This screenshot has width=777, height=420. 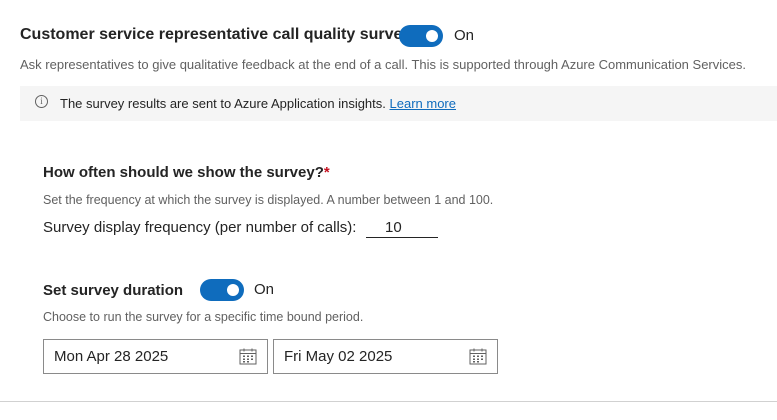 I want to click on required-asterisk: *, so click(x=326, y=172).